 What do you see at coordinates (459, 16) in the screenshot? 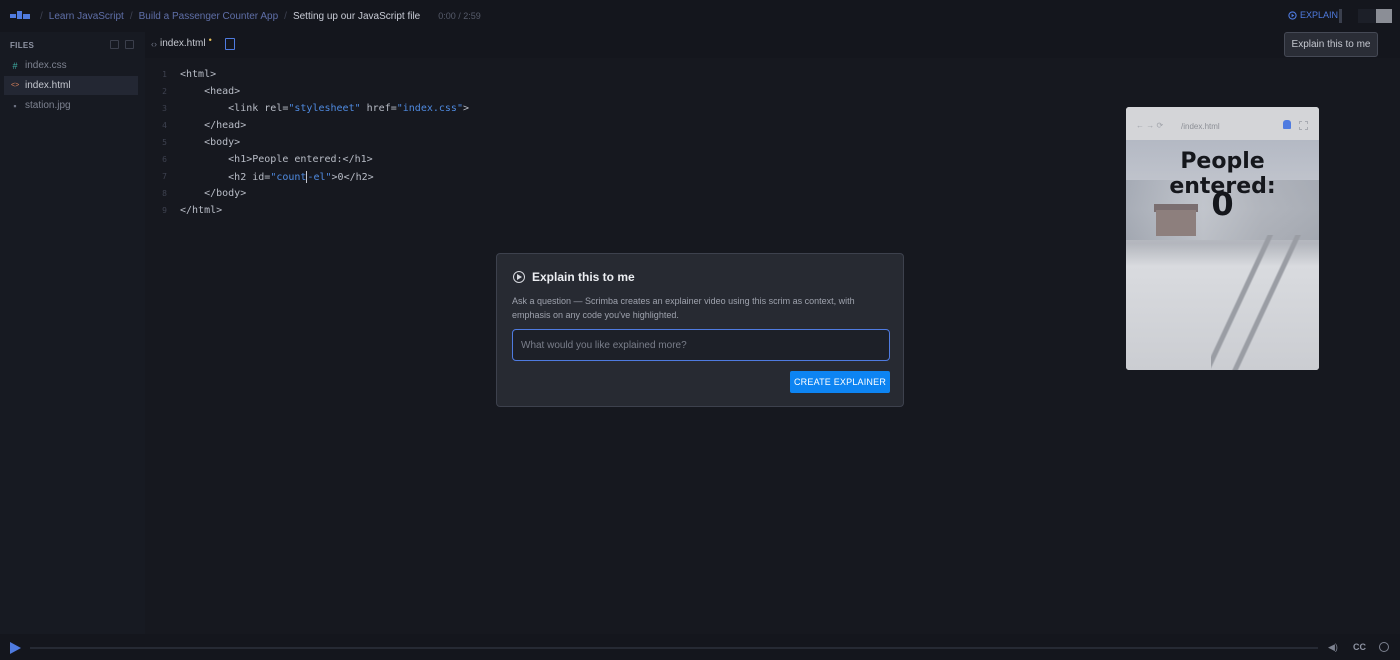
I see `time-display: 0:00 / 2:59` at bounding box center [459, 16].